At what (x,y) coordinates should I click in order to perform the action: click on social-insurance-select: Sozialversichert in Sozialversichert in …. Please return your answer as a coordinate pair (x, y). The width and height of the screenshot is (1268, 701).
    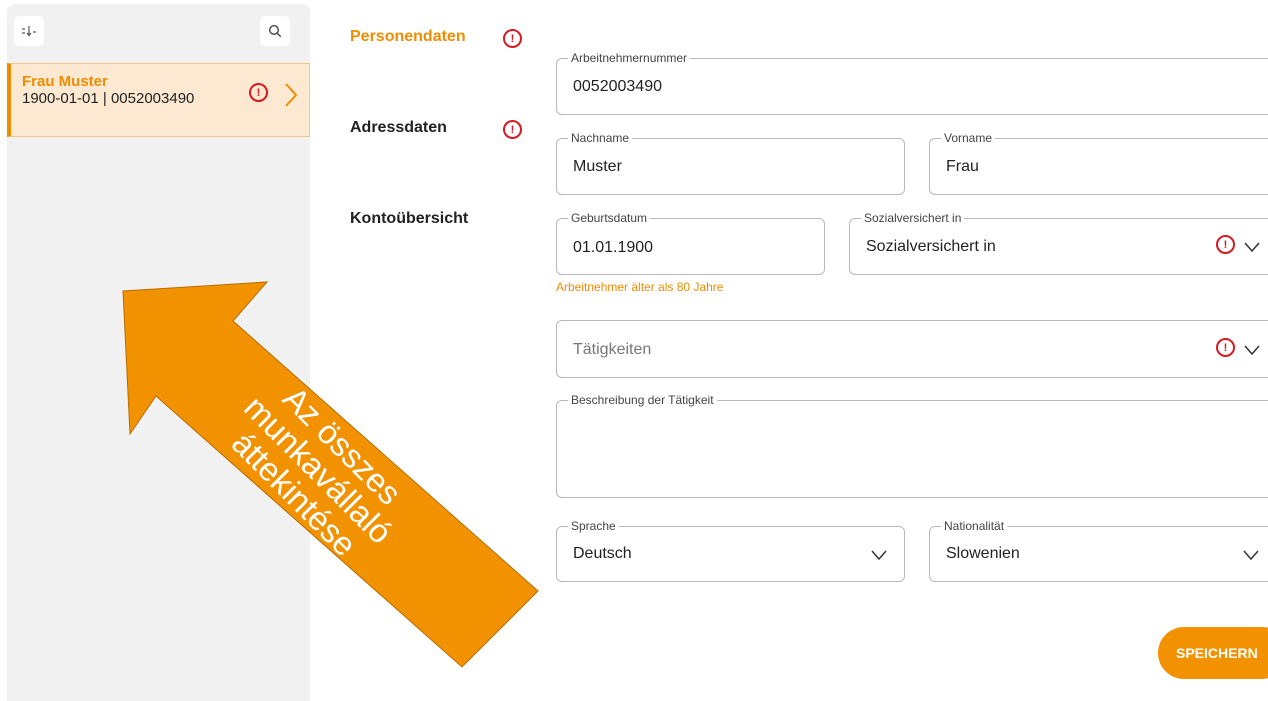
    Looking at the image, I should click on (1058, 243).